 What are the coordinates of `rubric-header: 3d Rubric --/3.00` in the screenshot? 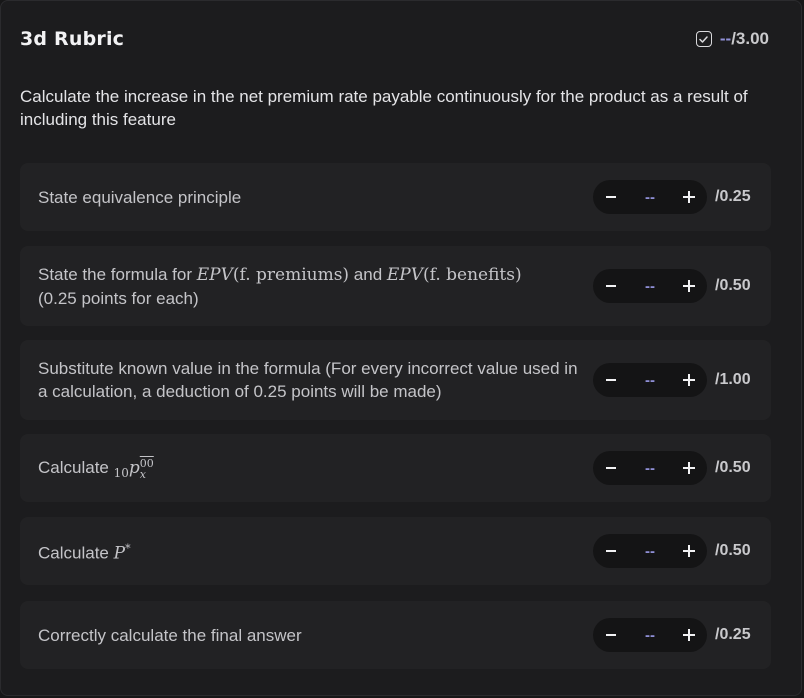 It's located at (394, 39).